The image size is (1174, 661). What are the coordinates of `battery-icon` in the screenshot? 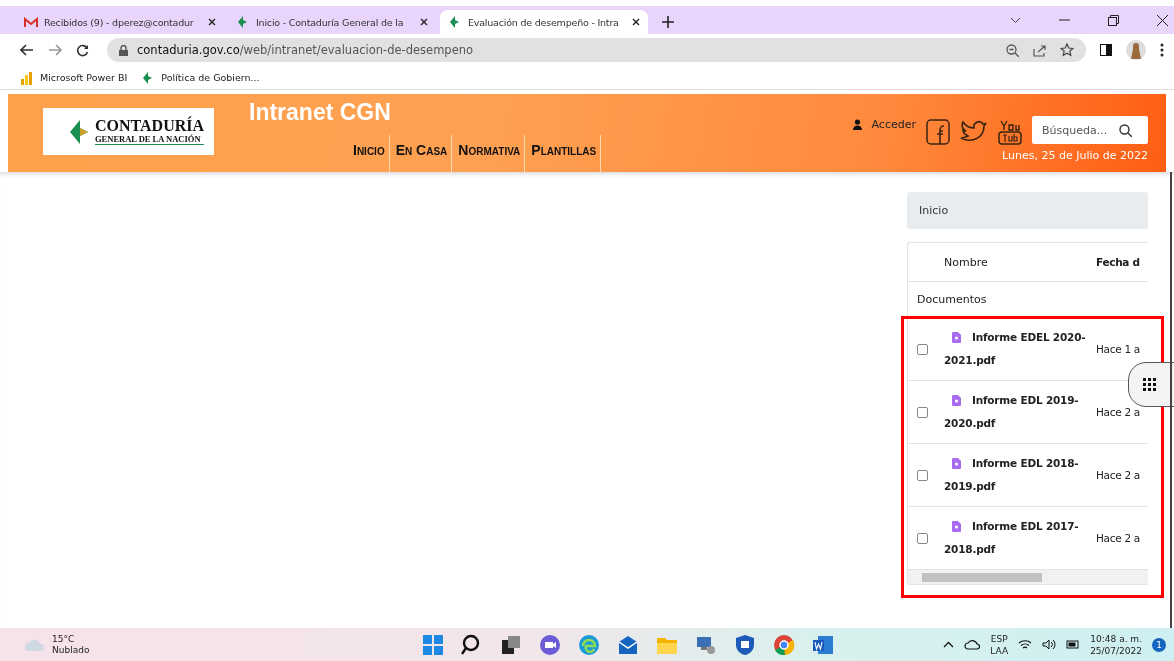 It's located at (1073, 644).